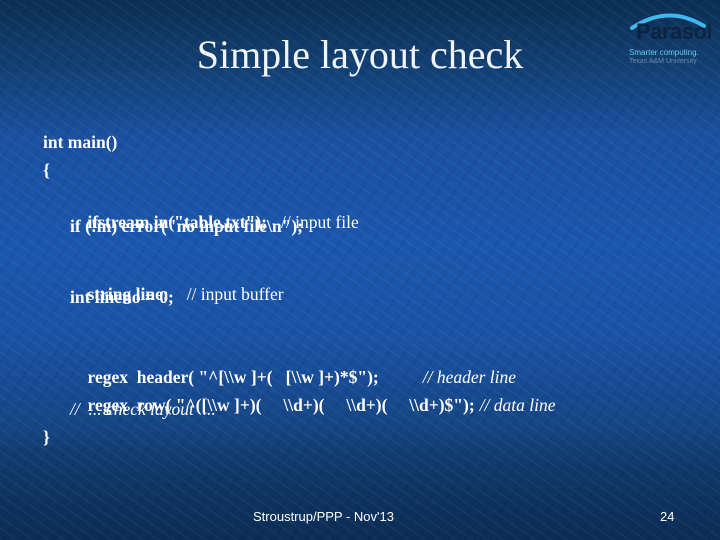 Image resolution: width=720 pixels, height=540 pixels. Describe the element at coordinates (360, 54) in the screenshot. I see `slide-title: Simple layout check` at that location.